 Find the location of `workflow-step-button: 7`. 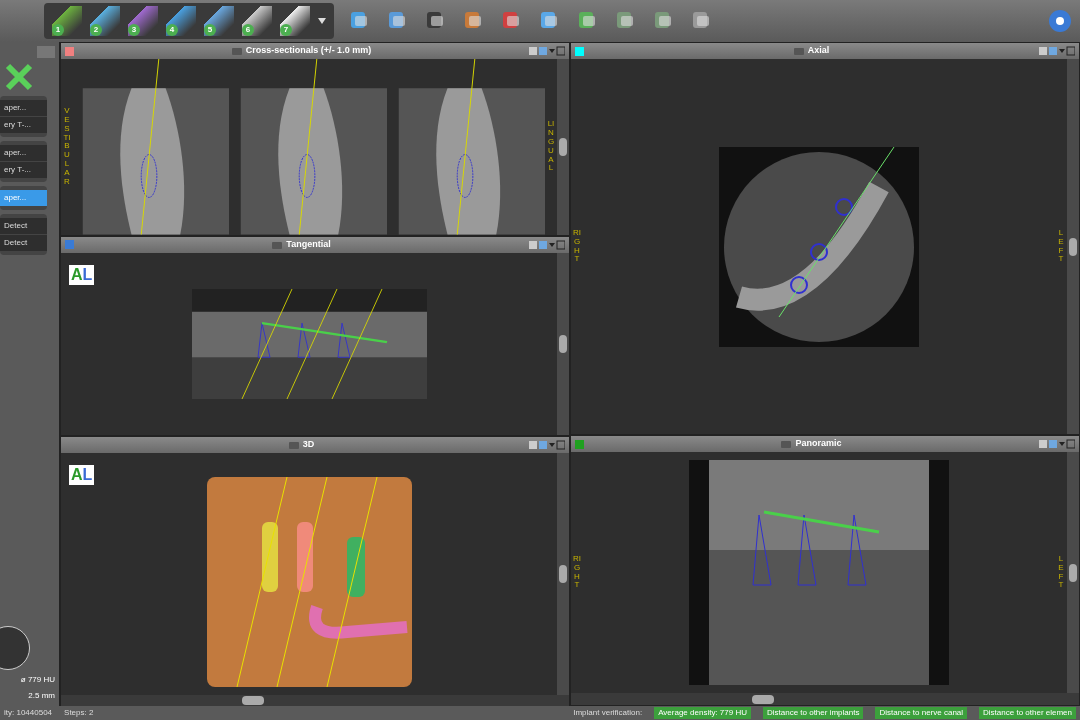

workflow-step-button: 7 is located at coordinates (295, 21).